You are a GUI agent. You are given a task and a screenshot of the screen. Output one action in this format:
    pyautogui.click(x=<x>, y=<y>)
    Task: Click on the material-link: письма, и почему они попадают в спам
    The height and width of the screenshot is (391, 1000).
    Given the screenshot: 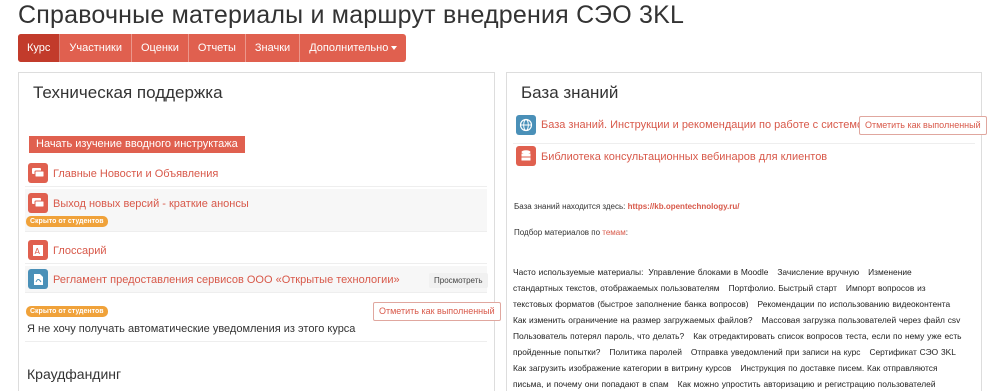 What is the action you would take?
    pyautogui.click(x=591, y=384)
    